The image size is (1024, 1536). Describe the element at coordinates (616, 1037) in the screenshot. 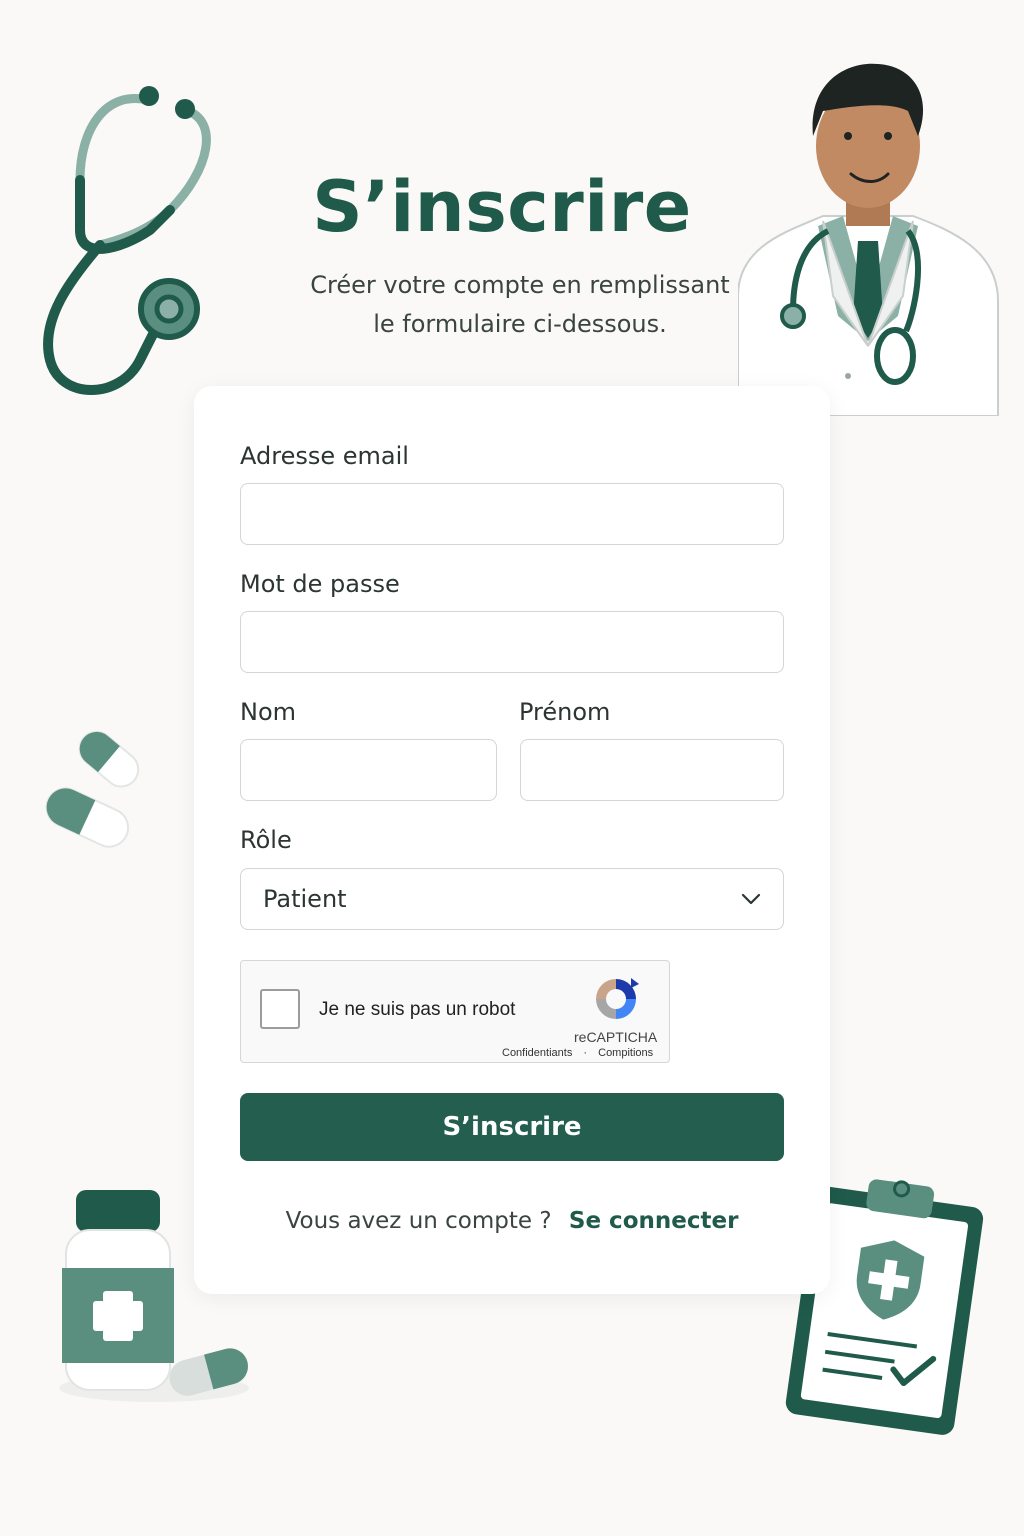

I see `recaptcha-brand: reCAPTICHA` at that location.